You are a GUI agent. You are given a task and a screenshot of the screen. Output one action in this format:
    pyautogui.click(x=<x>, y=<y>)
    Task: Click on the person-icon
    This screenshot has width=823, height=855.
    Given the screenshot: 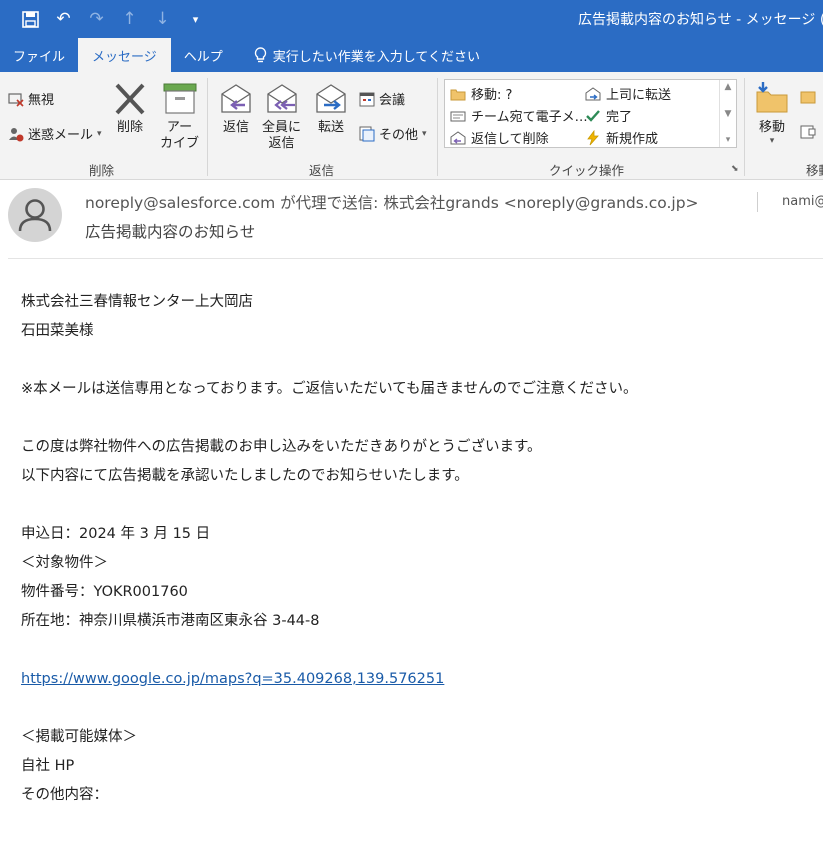 What is the action you would take?
    pyautogui.click(x=35, y=215)
    